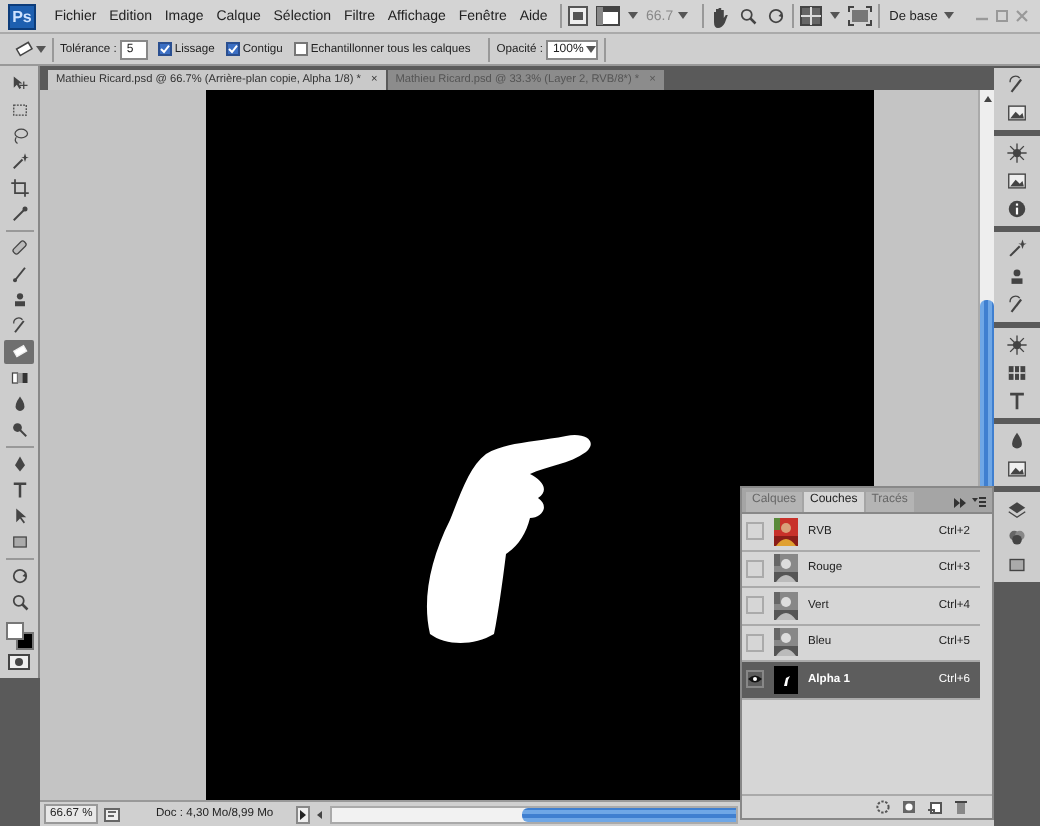  I want to click on horizontal-scrollbar, so click(534, 814).